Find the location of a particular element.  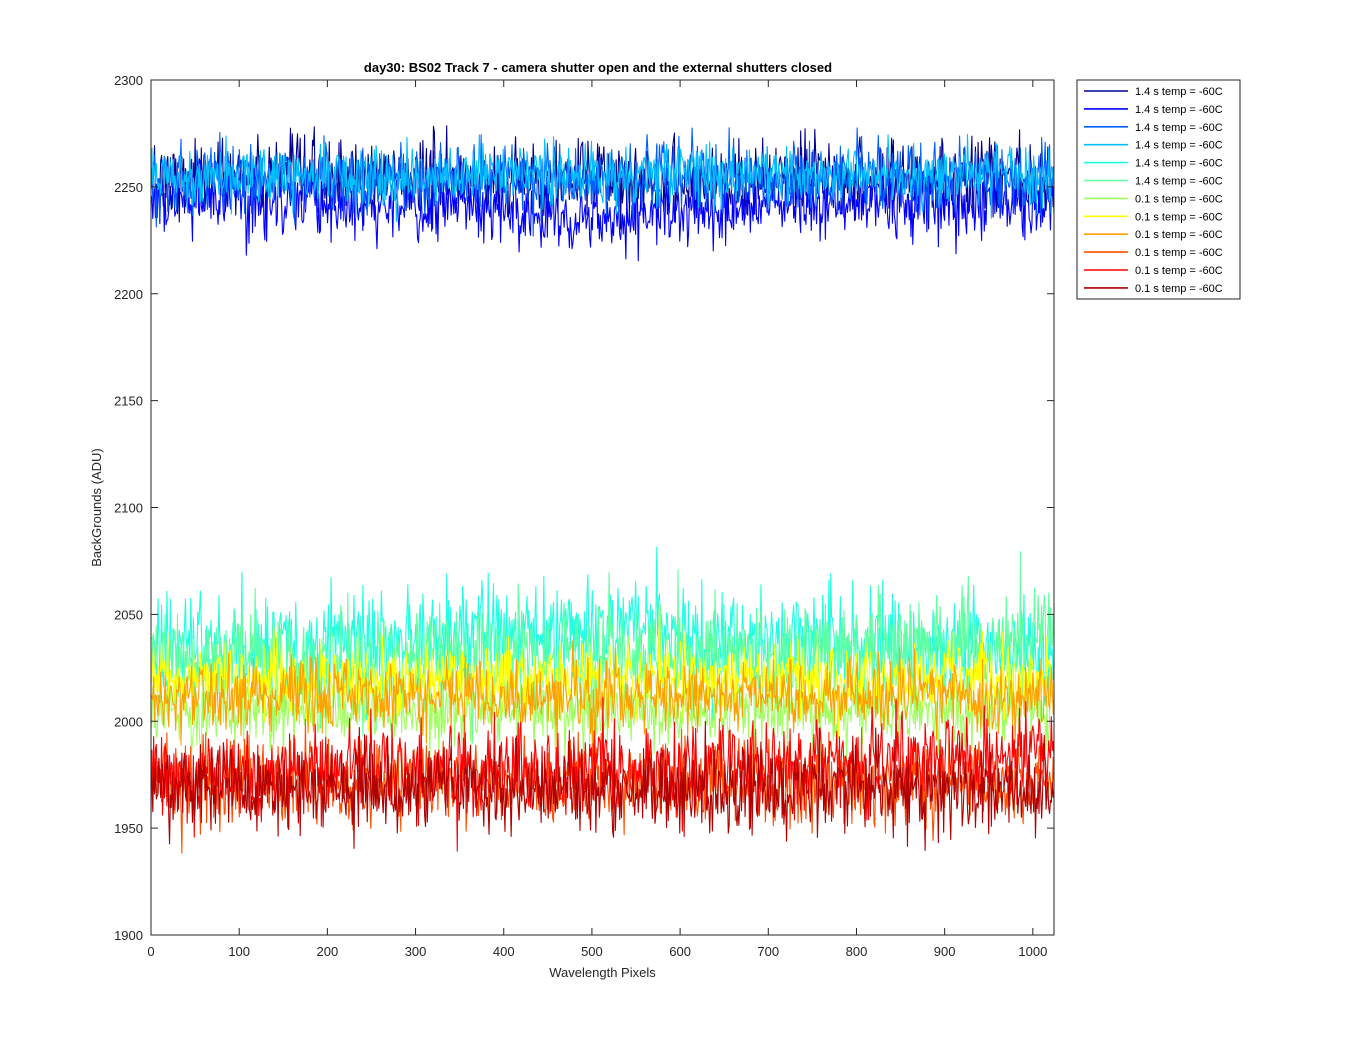

y-tick-label-2: 2000 is located at coordinates (128, 721).